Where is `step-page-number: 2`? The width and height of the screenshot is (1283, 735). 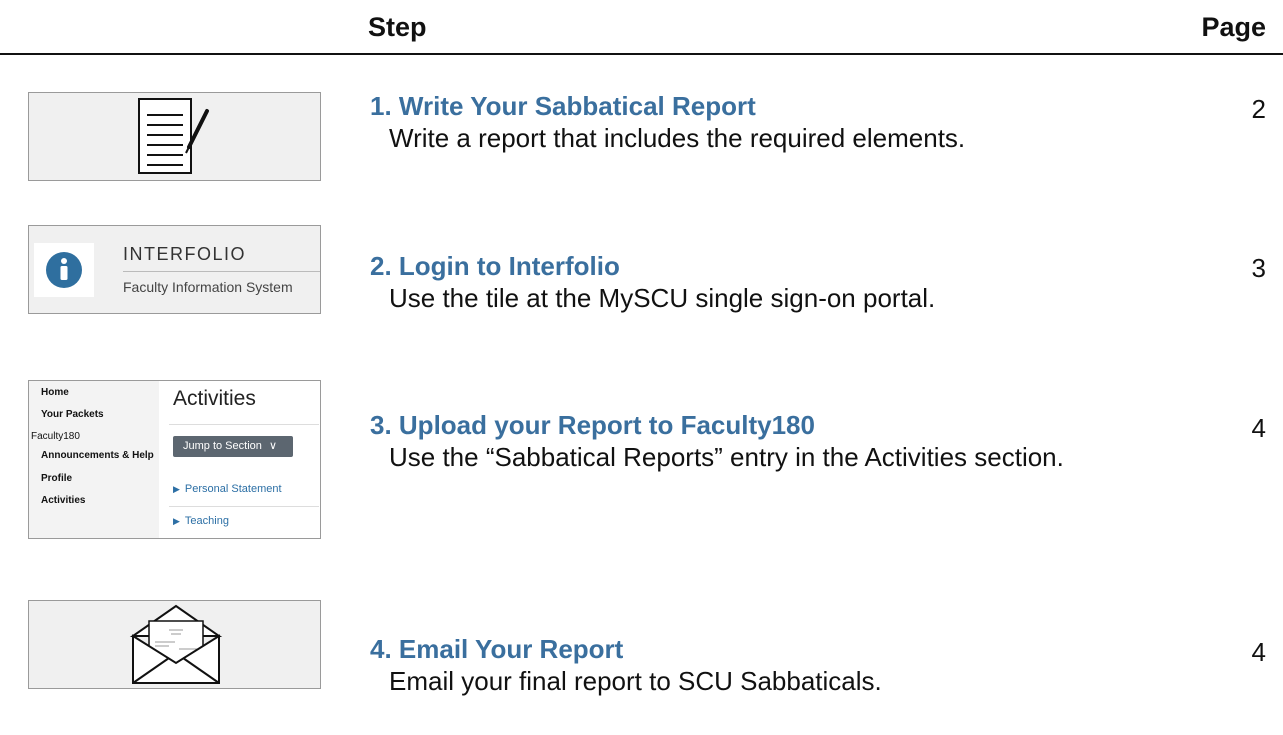
step-page-number: 2 is located at coordinates (1258, 109).